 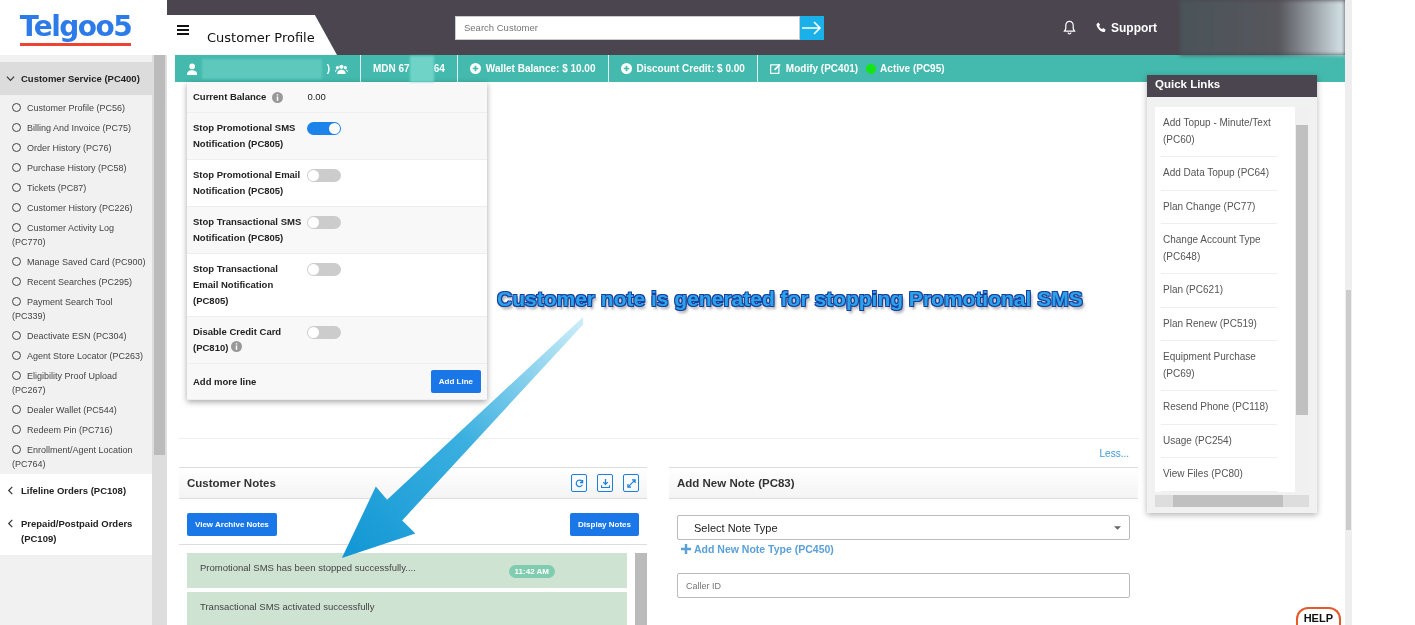 What do you see at coordinates (231, 483) in the screenshot?
I see `panel-title: Customer Notes` at bounding box center [231, 483].